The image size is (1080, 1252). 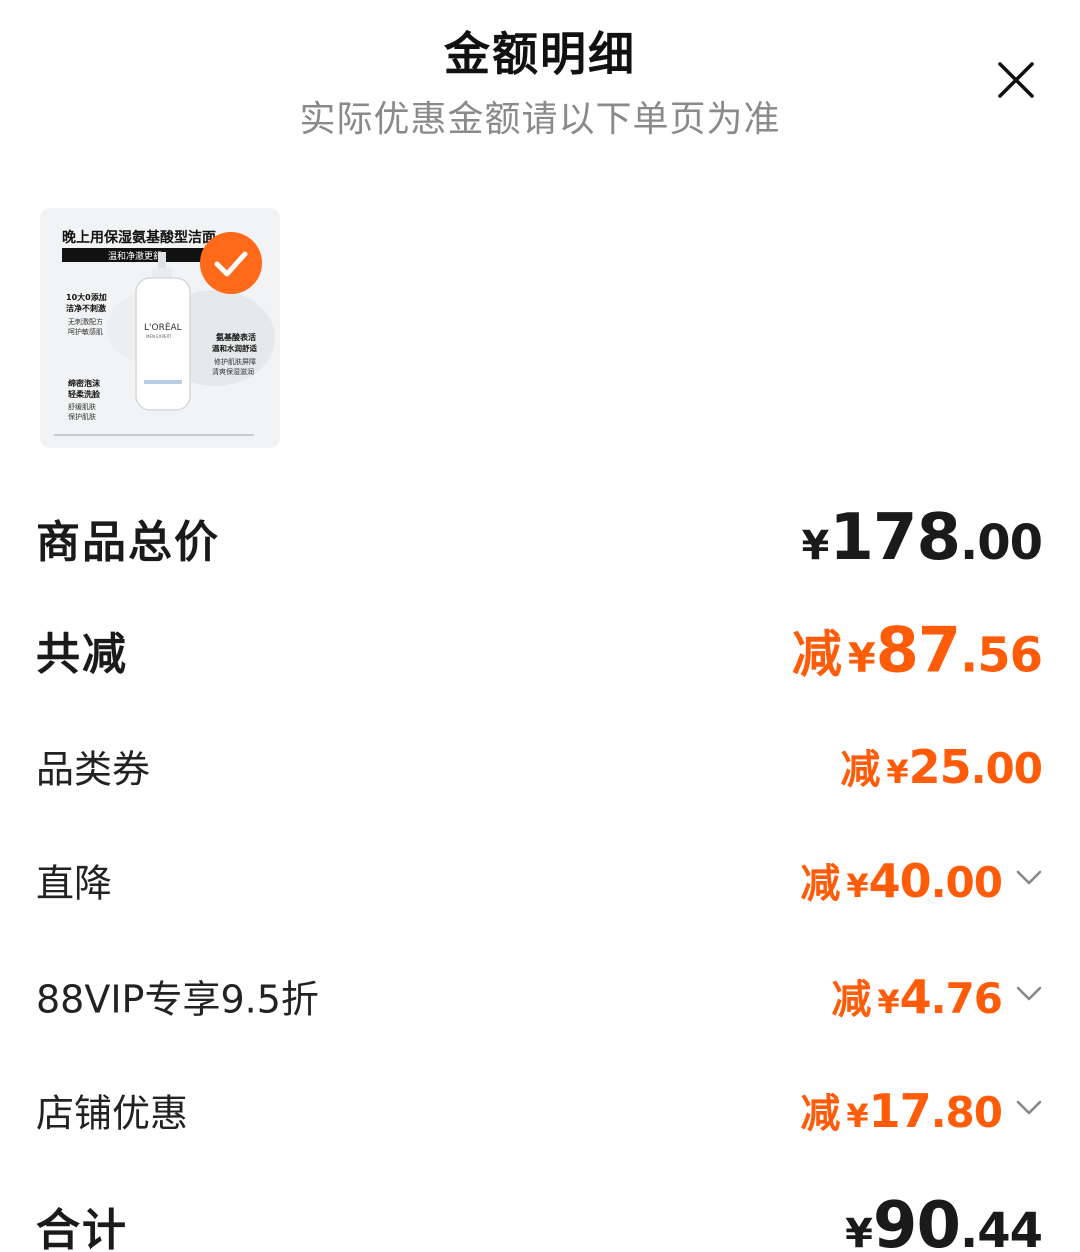 I want to click on amount-decimal: .80, so click(x=966, y=1112).